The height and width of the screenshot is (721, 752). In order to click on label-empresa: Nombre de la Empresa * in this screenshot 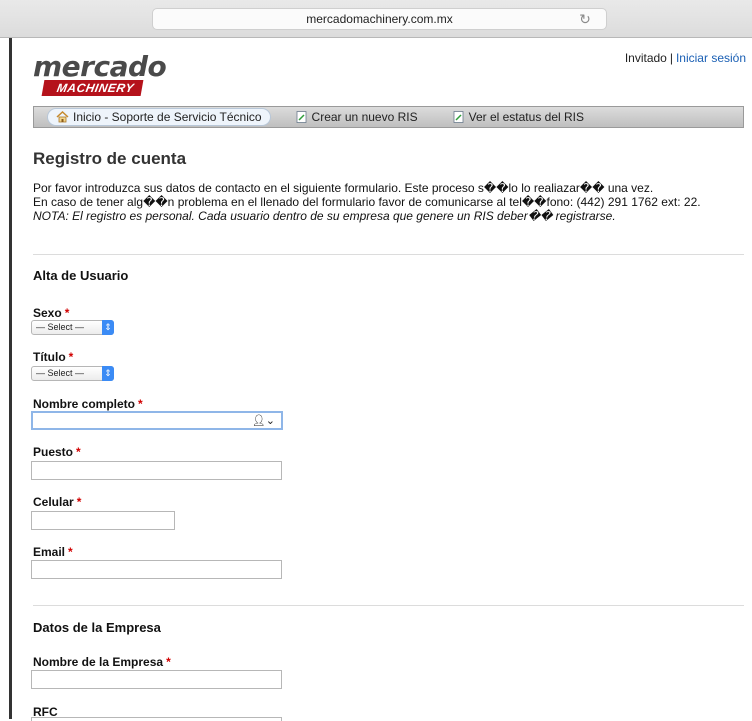, I will do `click(102, 662)`.